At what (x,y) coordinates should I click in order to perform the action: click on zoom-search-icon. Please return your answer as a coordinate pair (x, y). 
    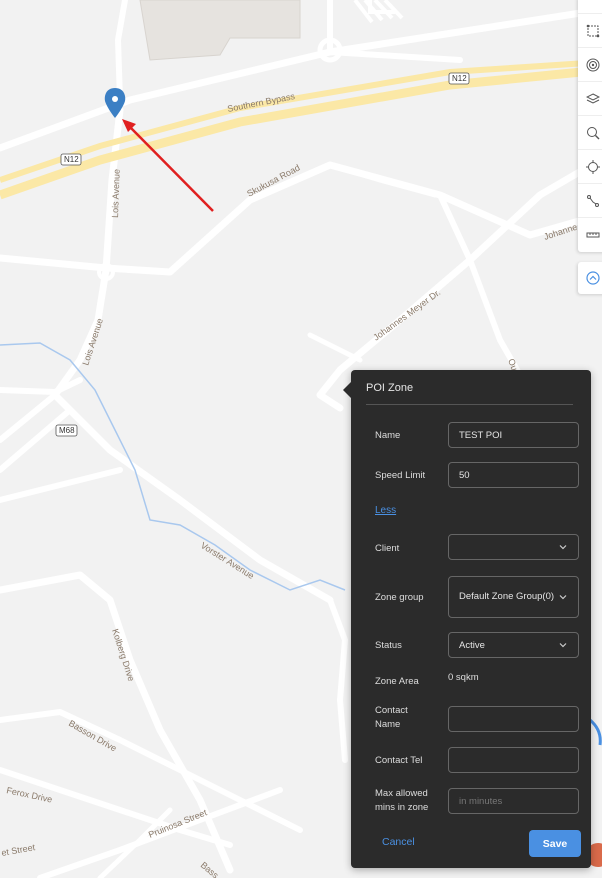
    Looking at the image, I should click on (590, 133).